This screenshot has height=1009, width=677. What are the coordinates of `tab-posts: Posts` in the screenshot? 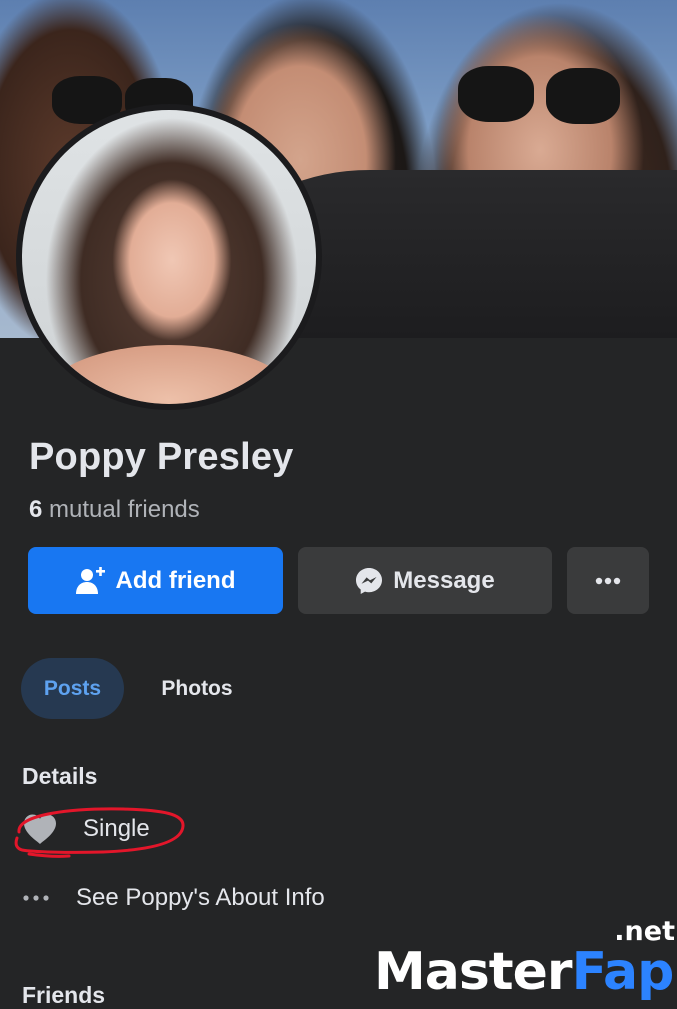 It's located at (72, 688).